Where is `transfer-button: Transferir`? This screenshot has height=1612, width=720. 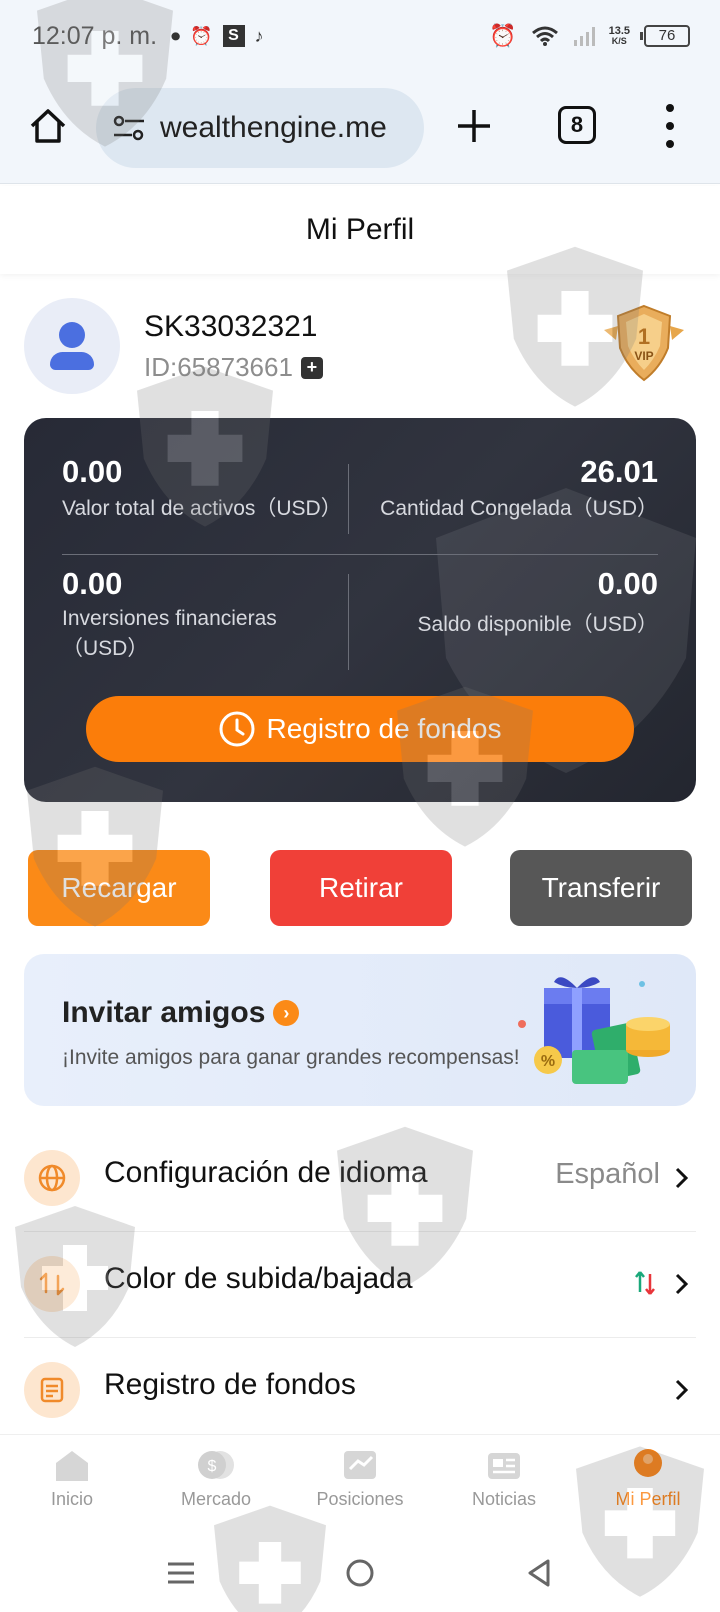 transfer-button: Transferir is located at coordinates (601, 888).